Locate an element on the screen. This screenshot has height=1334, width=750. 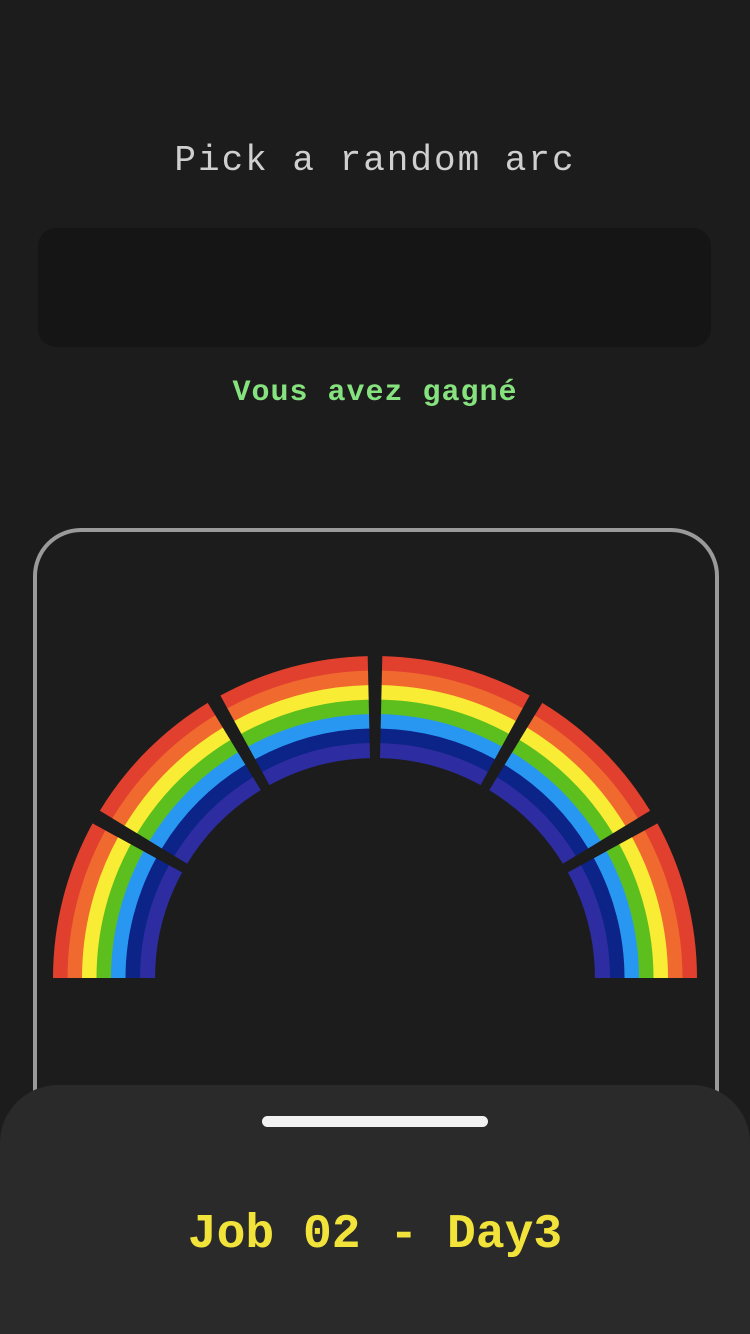
result-display is located at coordinates (374, 287).